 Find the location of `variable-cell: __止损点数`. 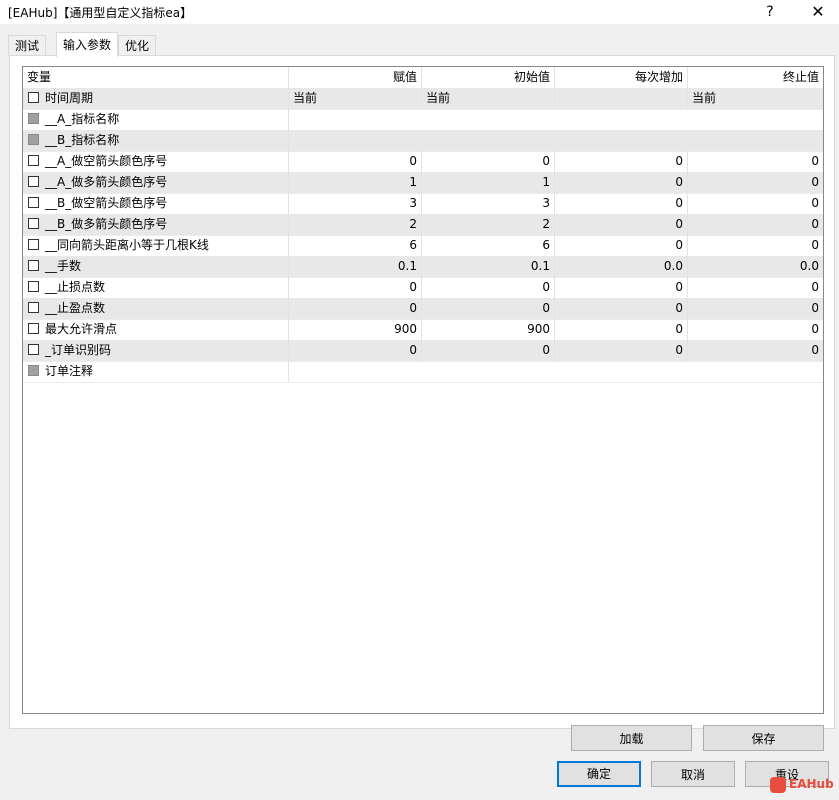

variable-cell: __止损点数 is located at coordinates (156, 287).